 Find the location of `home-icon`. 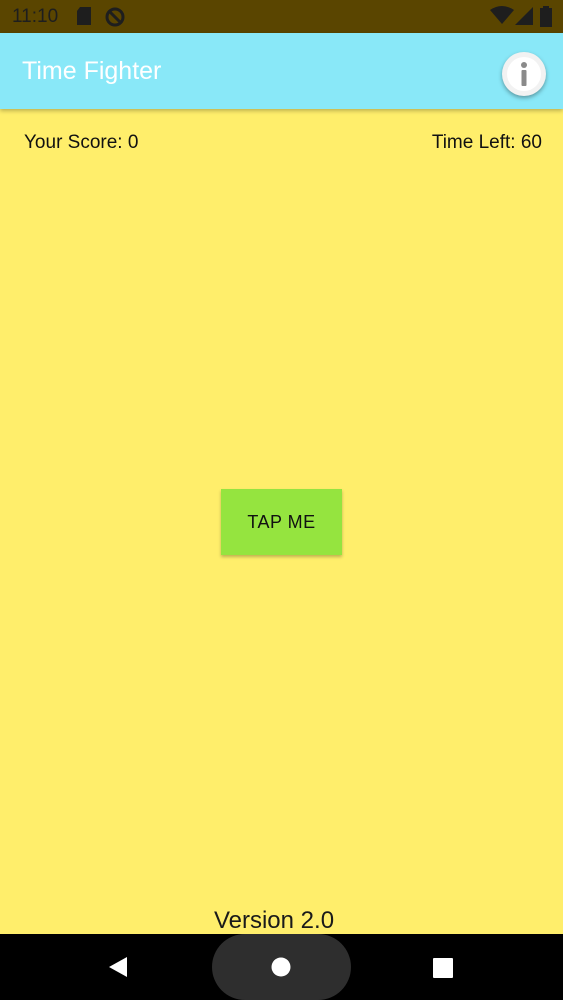

home-icon is located at coordinates (281, 969).